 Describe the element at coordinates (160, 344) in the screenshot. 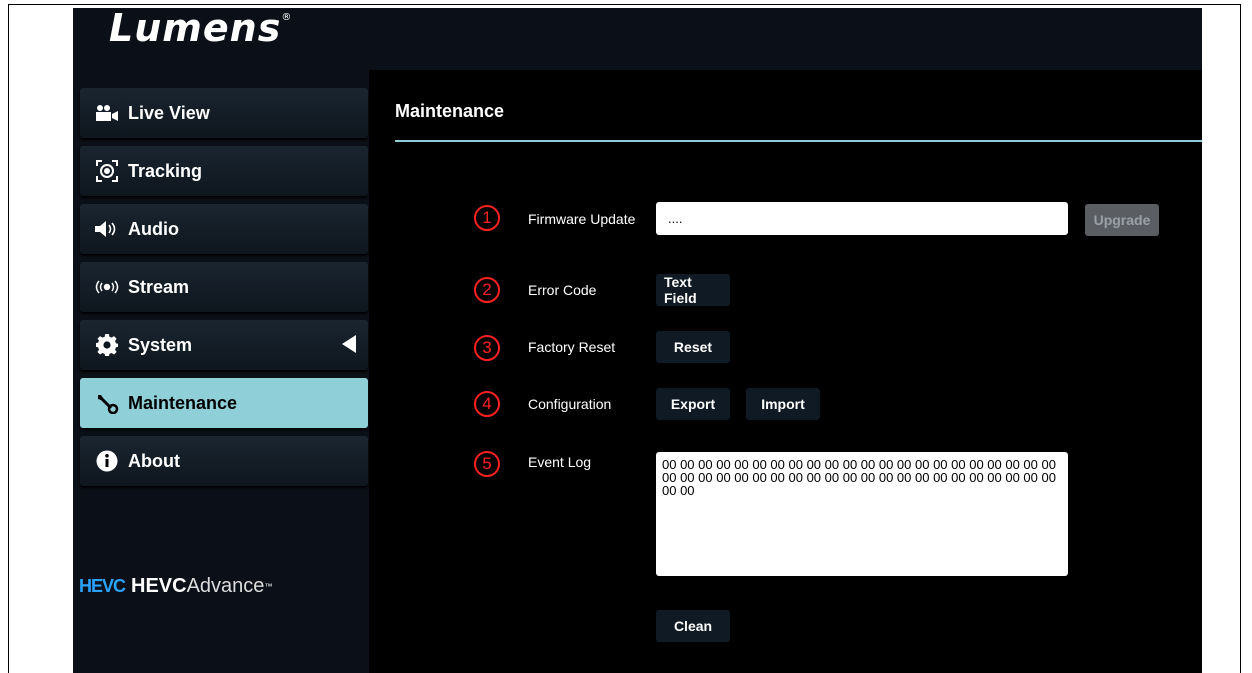

I see `sidebar-item-label: System` at that location.